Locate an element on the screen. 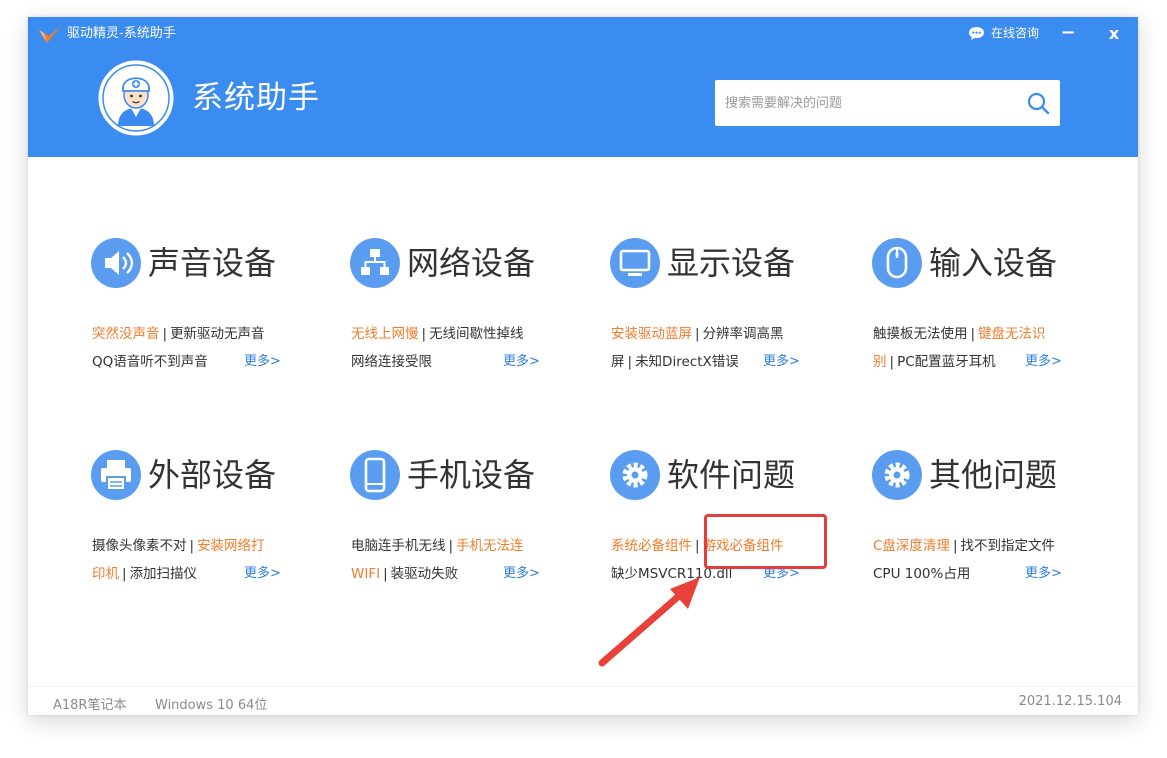 This screenshot has width=1167, height=758. problem-link: CPU 100%占用 is located at coordinates (921, 574).